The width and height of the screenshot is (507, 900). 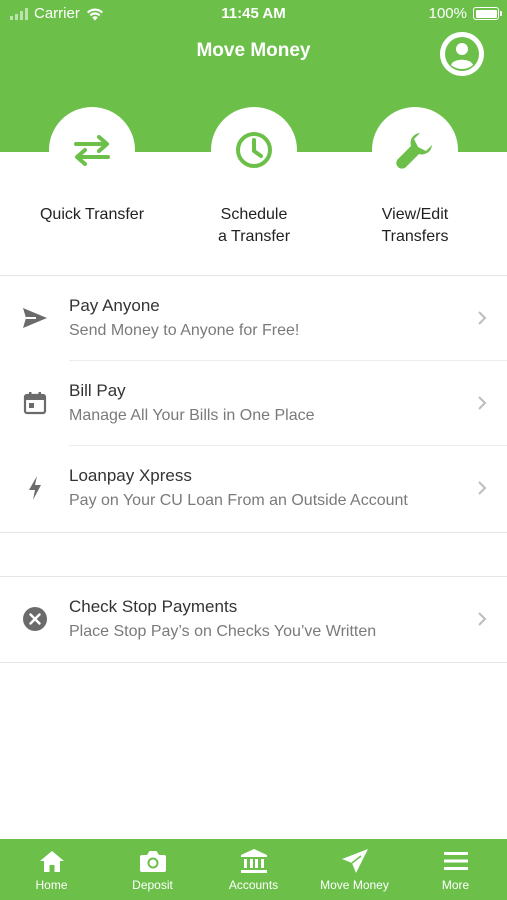 I want to click on page-title: Move Money, so click(x=253, y=50).